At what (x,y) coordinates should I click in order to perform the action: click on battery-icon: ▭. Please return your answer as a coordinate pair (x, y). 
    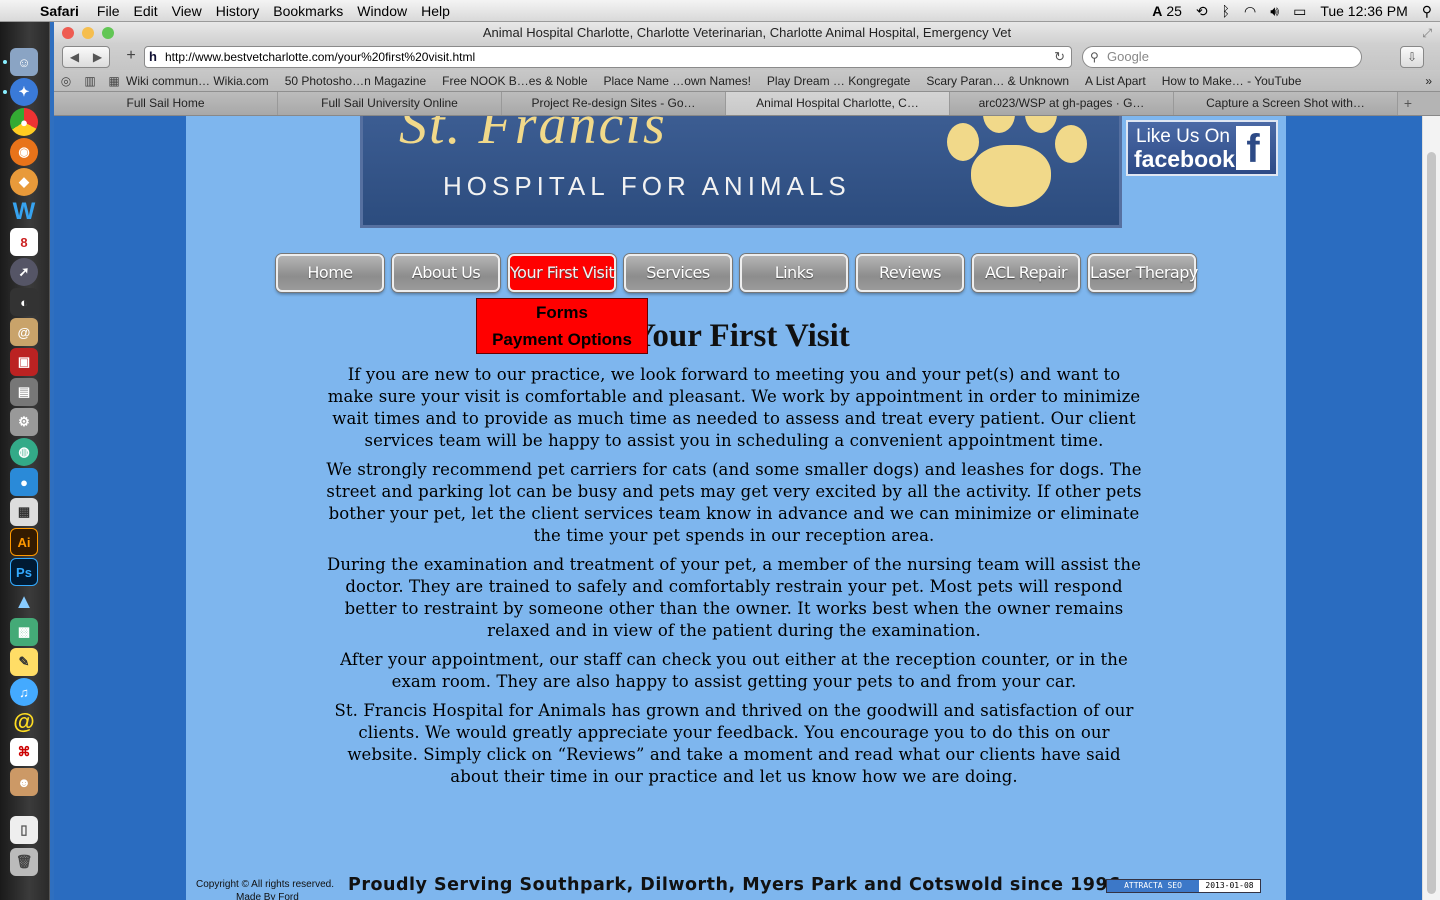
    Looking at the image, I should click on (1299, 11).